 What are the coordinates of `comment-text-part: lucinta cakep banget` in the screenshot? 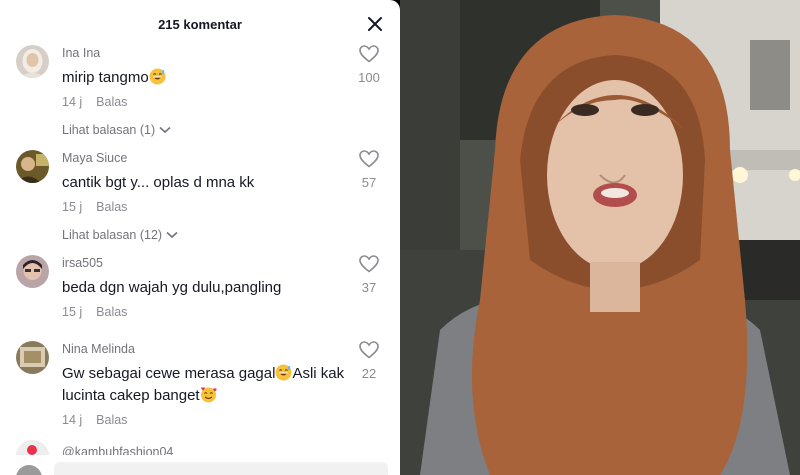 It's located at (131, 395).